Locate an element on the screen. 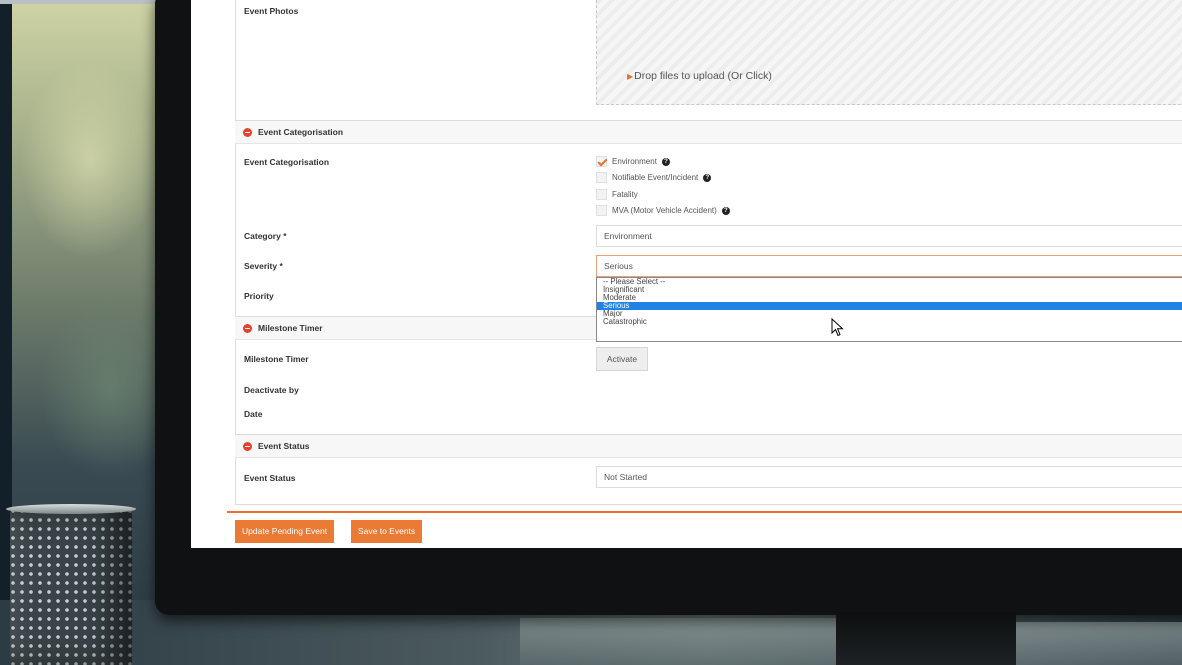 The width and height of the screenshot is (1182, 665). section-title: Milestone Timer is located at coordinates (290, 328).